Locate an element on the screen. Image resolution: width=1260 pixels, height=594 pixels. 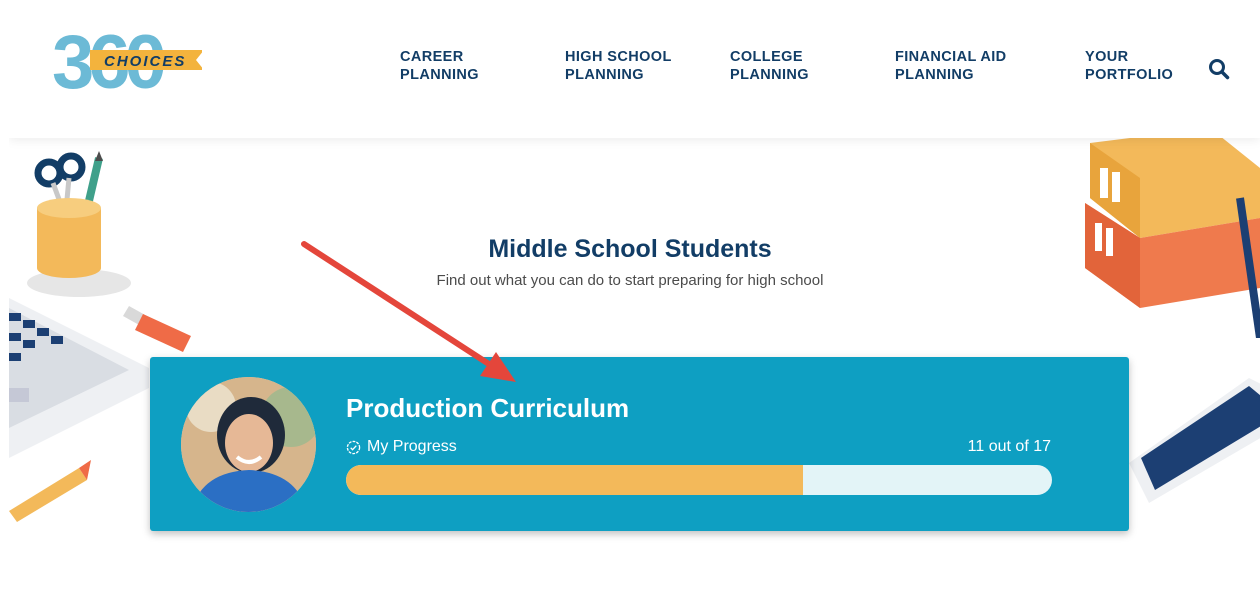
hero-title: Middle School Students is located at coordinates (630, 249).